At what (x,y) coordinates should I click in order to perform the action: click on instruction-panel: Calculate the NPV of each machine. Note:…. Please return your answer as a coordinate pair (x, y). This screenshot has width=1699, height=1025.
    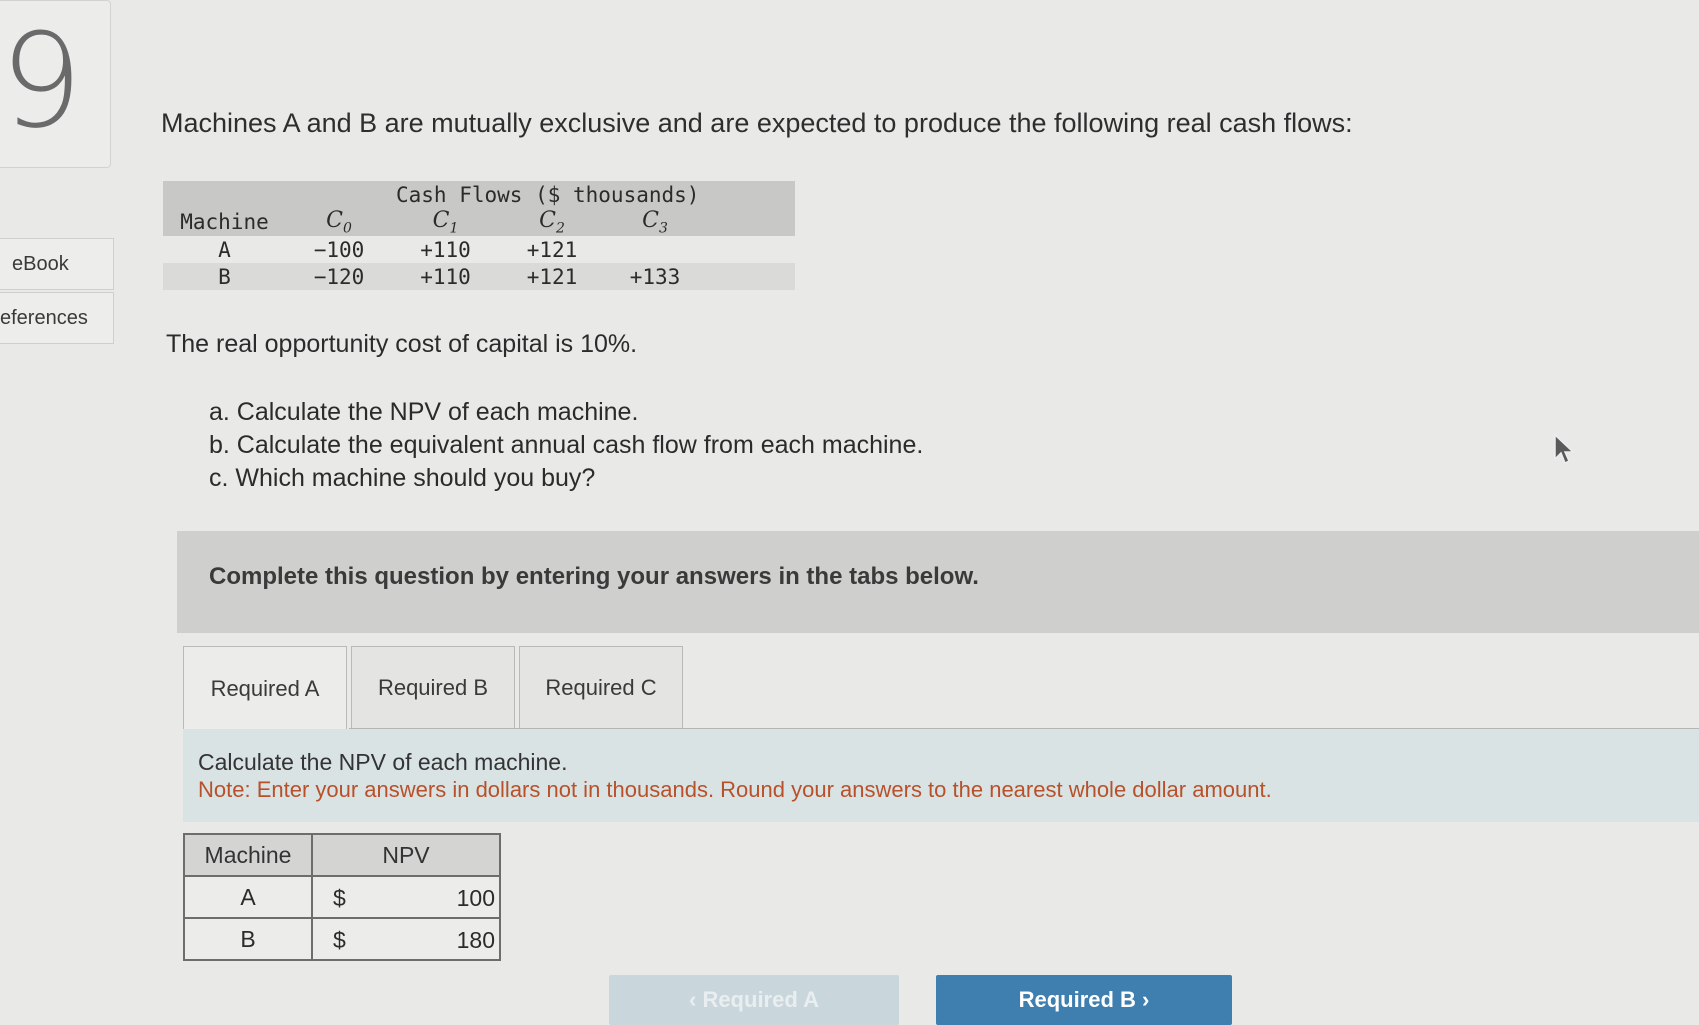
    Looking at the image, I should click on (941, 775).